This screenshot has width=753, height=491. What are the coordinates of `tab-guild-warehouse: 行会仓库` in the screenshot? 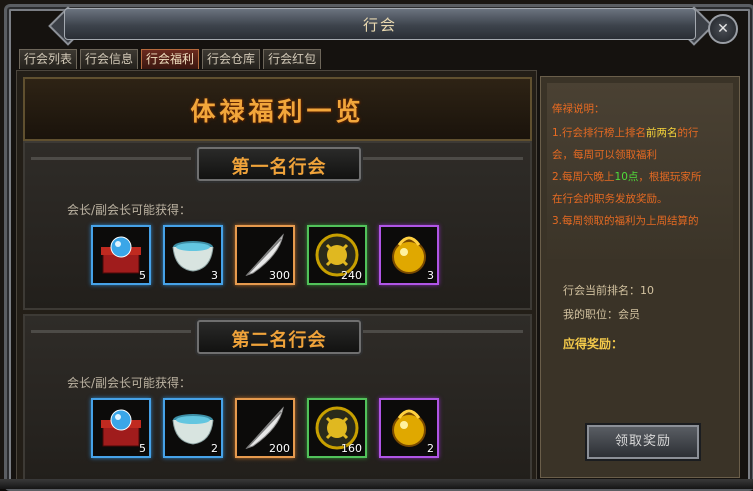 It's located at (231, 59).